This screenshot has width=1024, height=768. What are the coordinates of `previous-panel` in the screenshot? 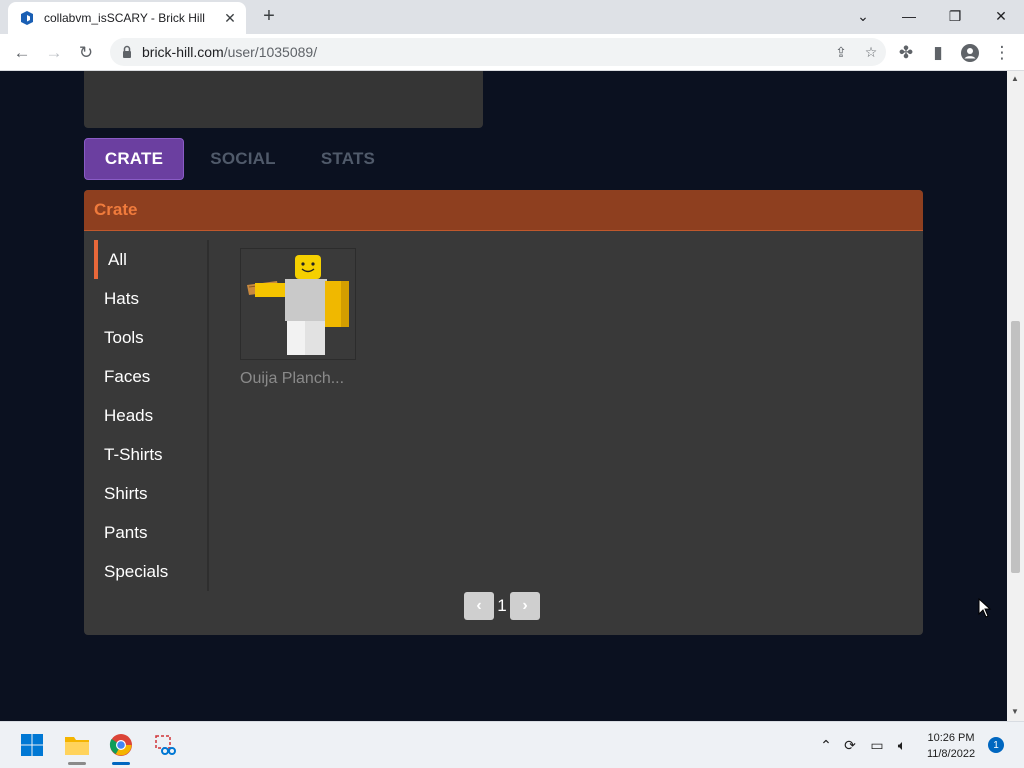 It's located at (283, 99).